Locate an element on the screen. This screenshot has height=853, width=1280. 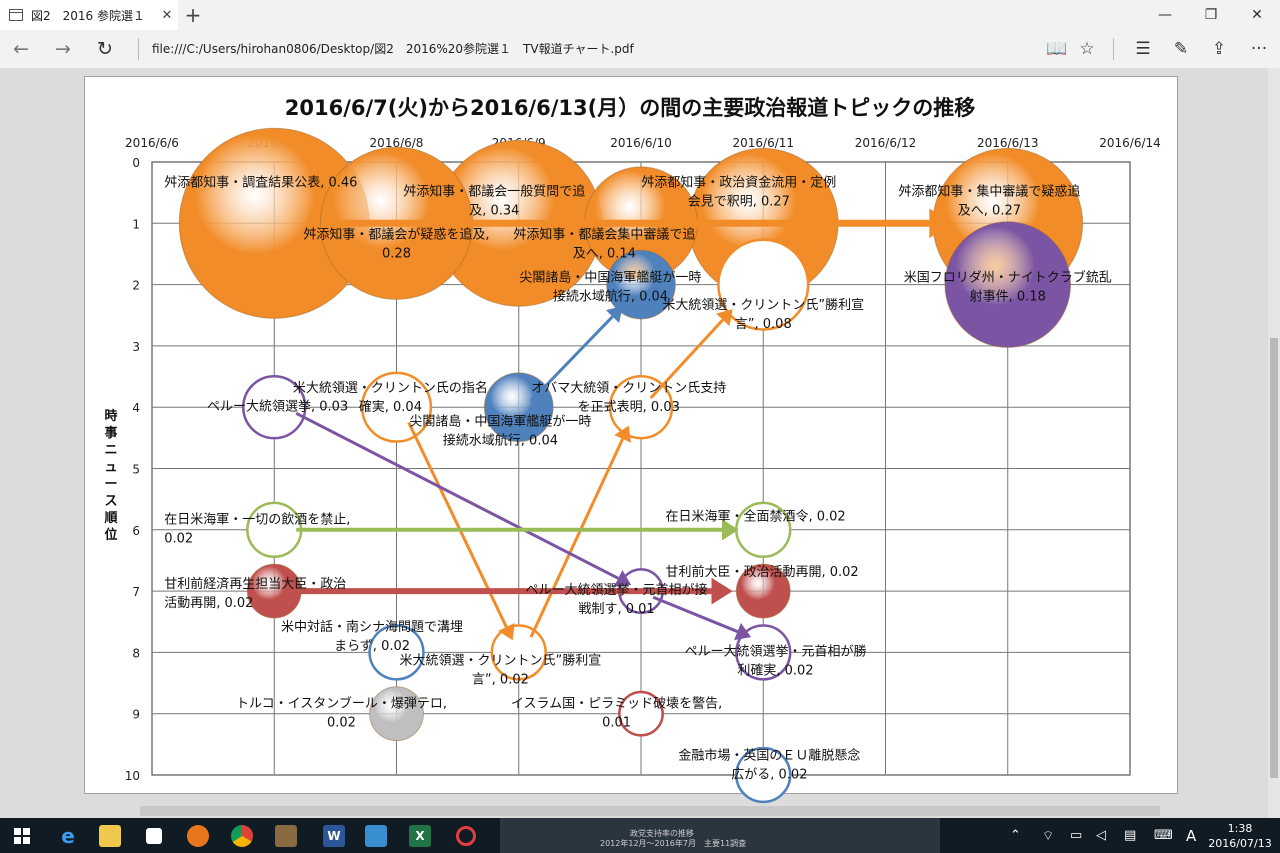
clock: 1:38 2016/07/13 is located at coordinates (1240, 836).